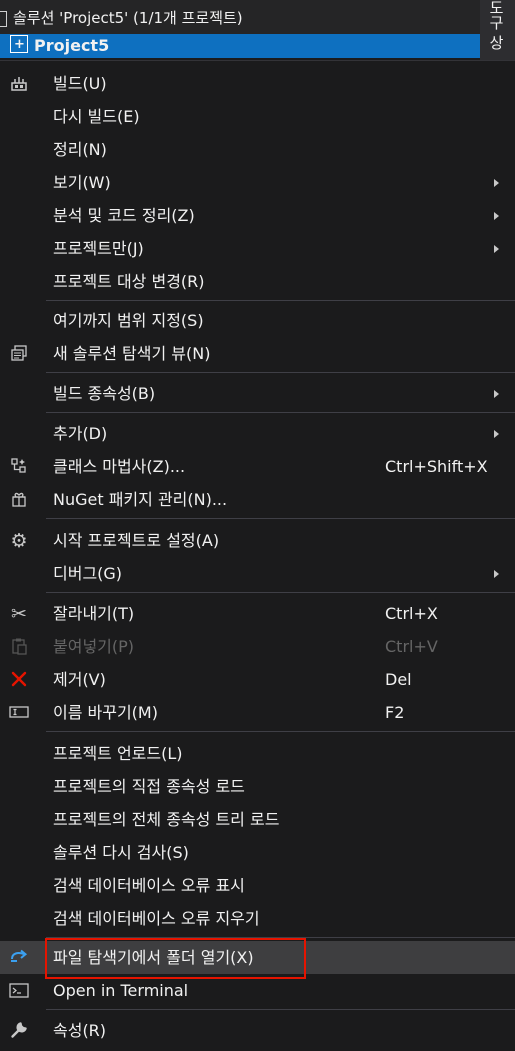 This screenshot has height=1051, width=515. What do you see at coordinates (257, 215) in the screenshot?
I see `menu-item-analyze: 분석 및 코드 정리(Z)` at bounding box center [257, 215].